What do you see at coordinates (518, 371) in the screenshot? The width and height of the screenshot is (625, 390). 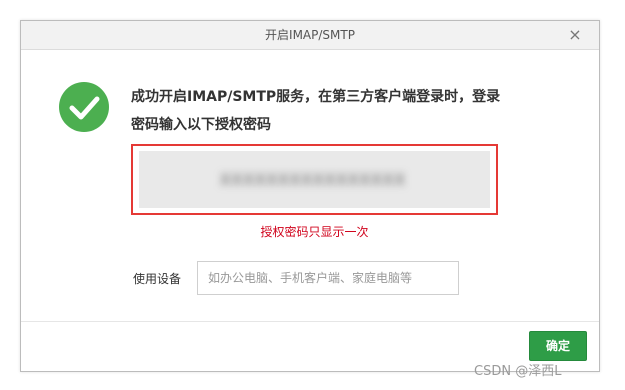 I see `watermark: CSDN @泽西L` at bounding box center [518, 371].